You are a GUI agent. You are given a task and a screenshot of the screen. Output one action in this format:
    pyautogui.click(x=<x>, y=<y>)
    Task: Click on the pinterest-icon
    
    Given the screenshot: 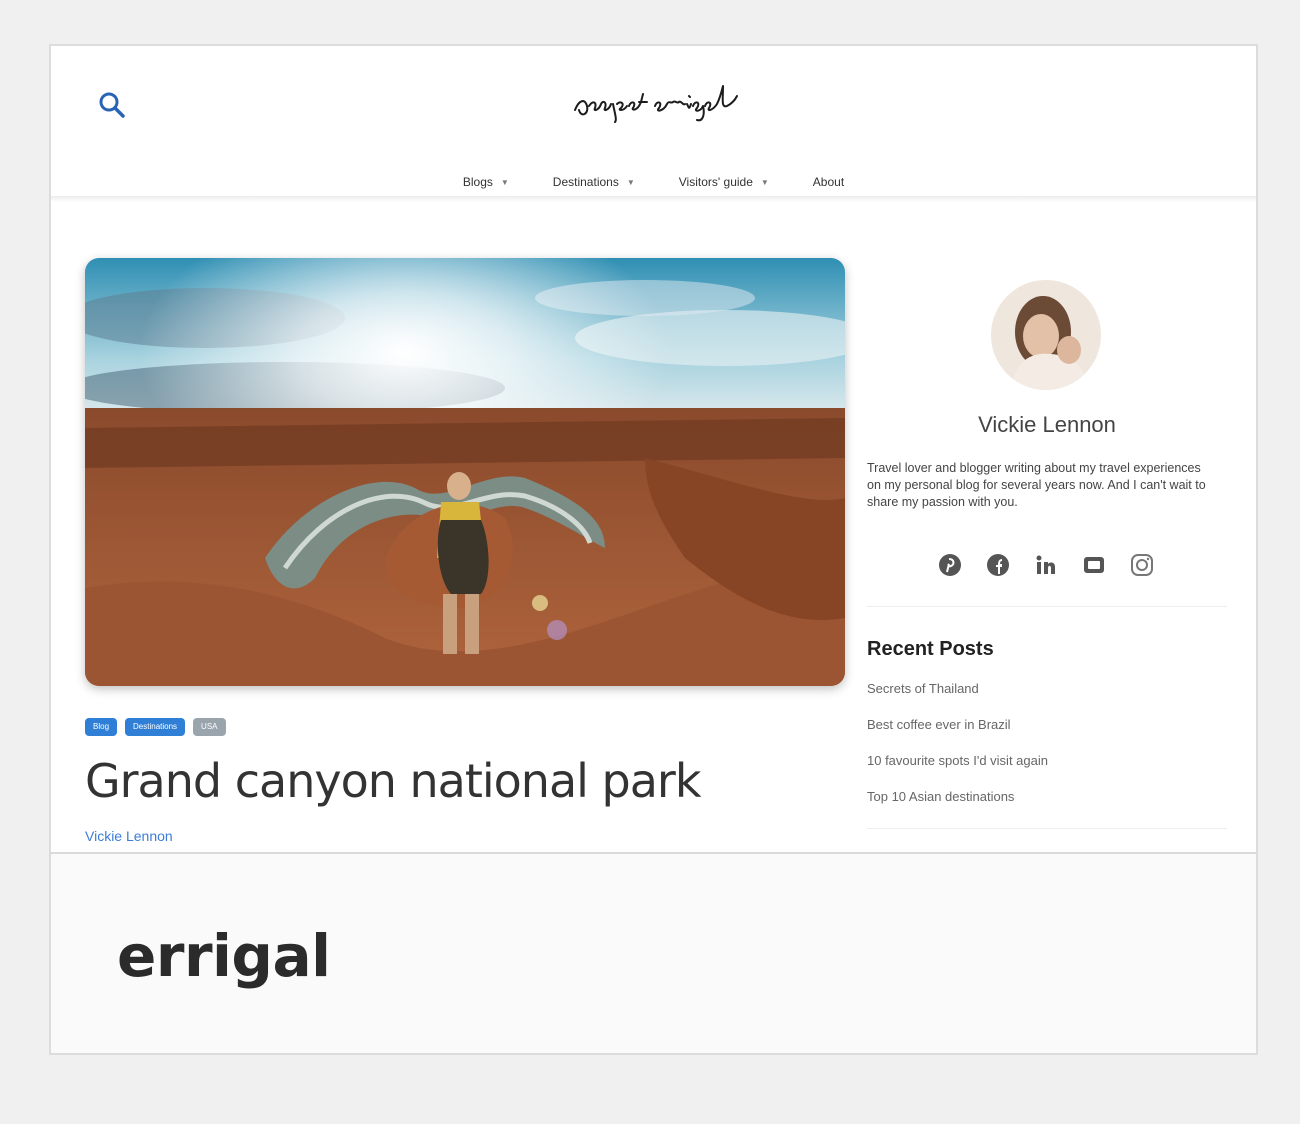 What is the action you would take?
    pyautogui.click(x=950, y=565)
    